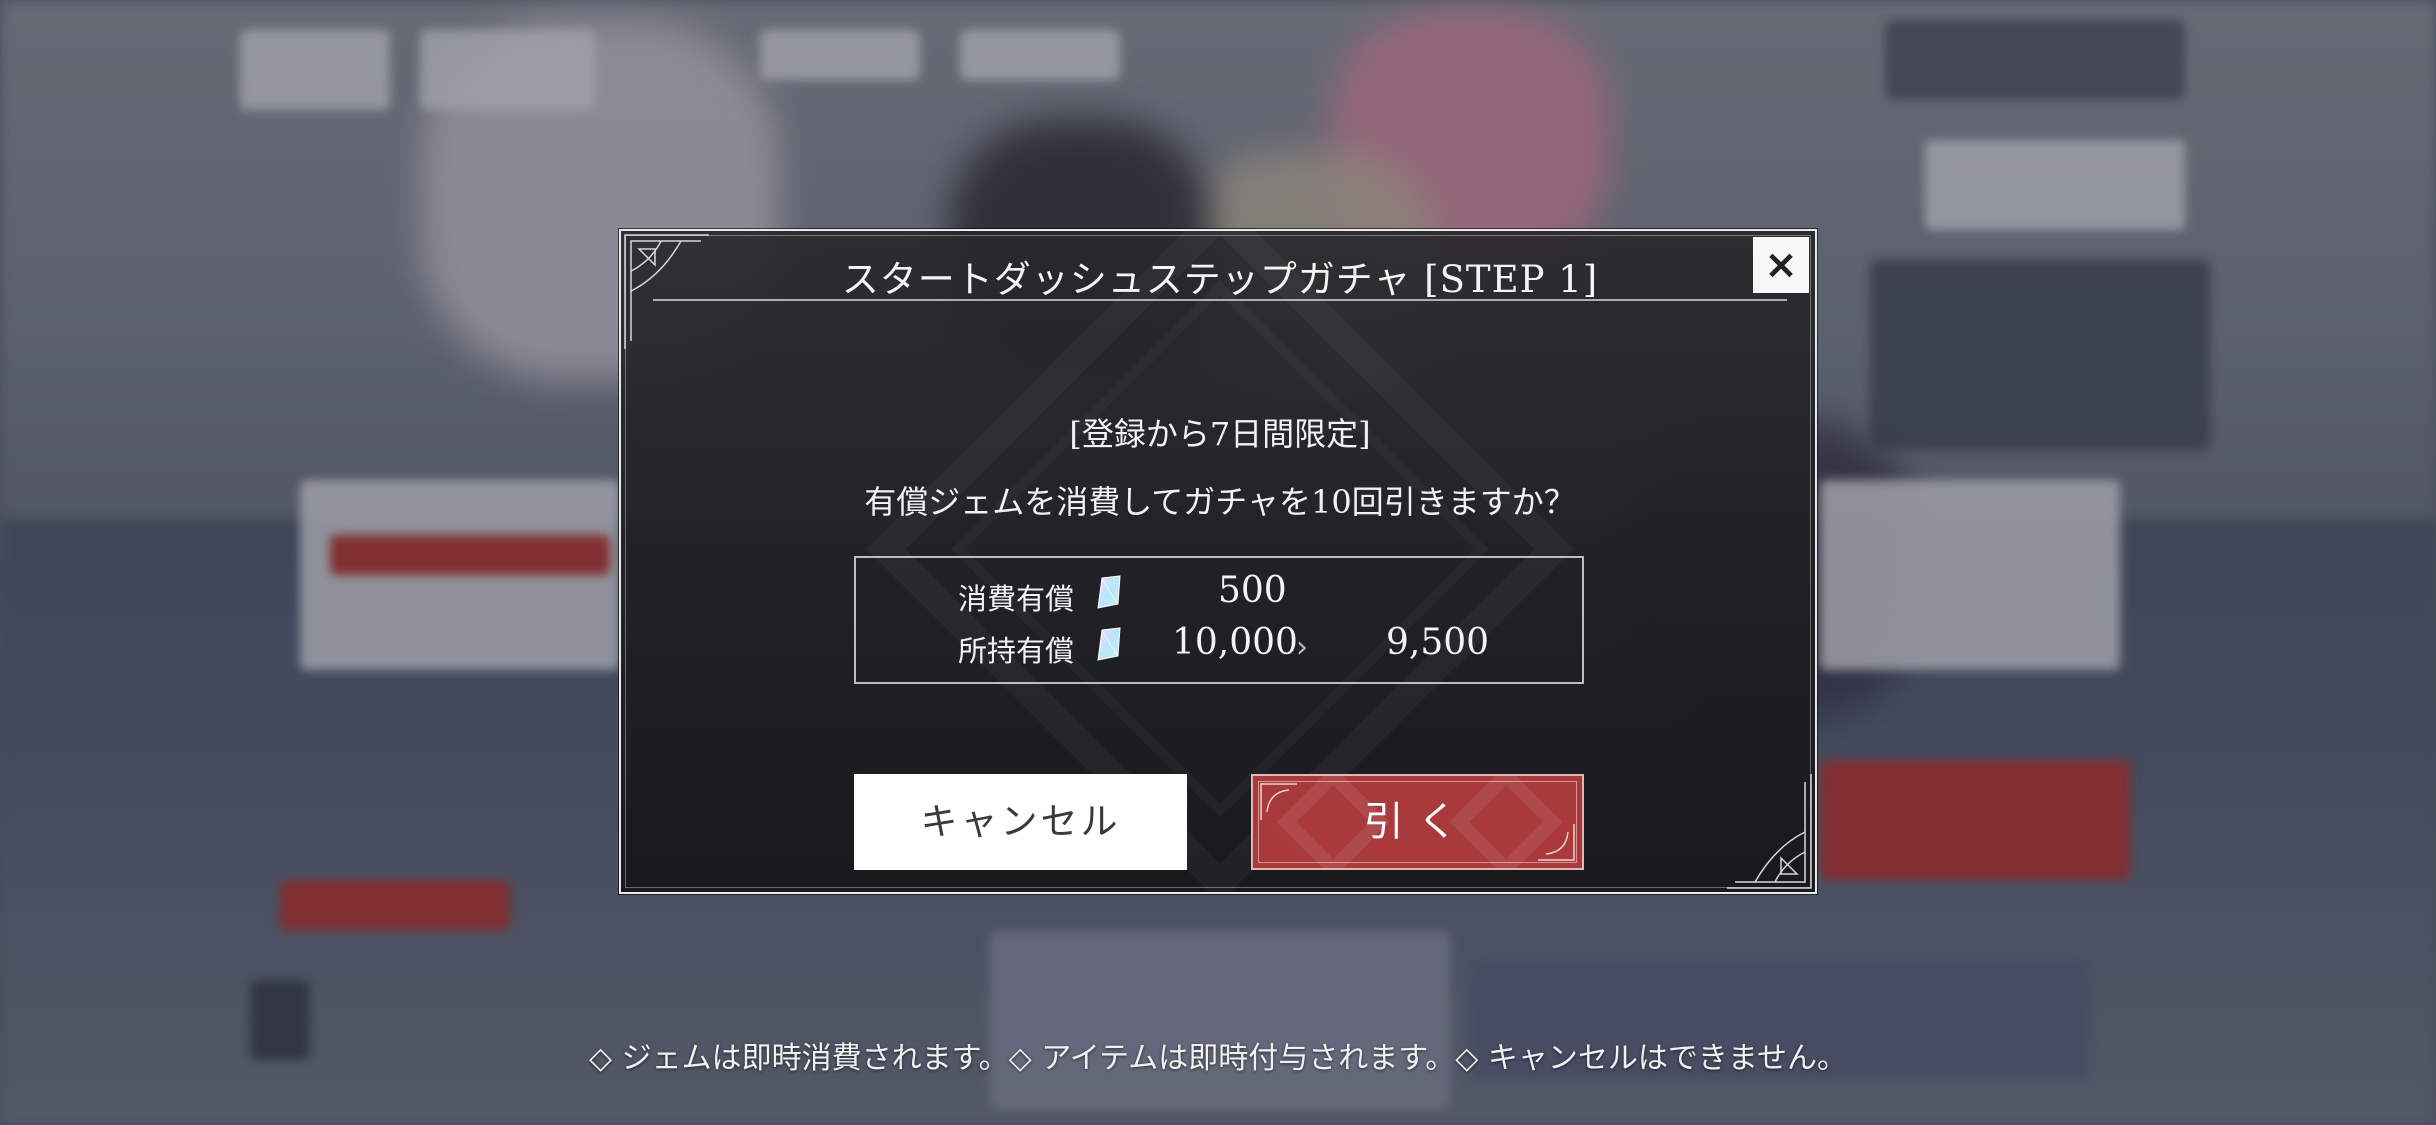 The height and width of the screenshot is (1125, 2436). I want to click on owned-before-value: 10,000, so click(1235, 642).